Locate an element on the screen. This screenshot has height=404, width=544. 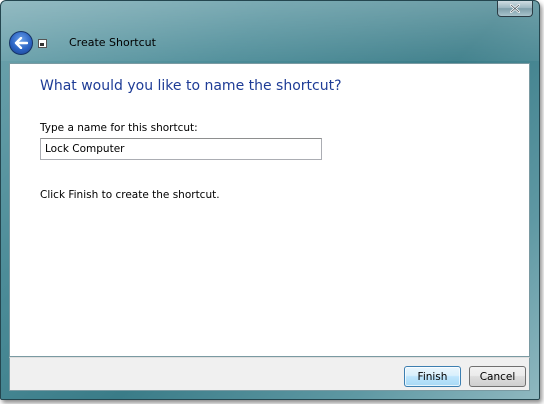
finish-instruction: Click Finish to create the shortcut. is located at coordinates (130, 195).